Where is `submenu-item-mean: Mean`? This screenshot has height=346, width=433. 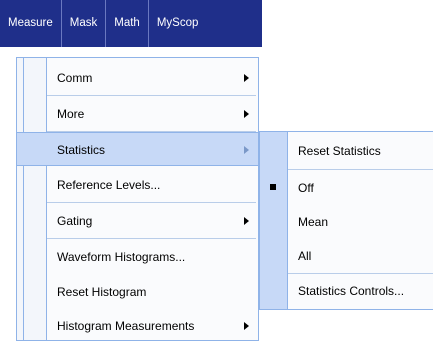
submenu-item-mean: Mean is located at coordinates (346, 222).